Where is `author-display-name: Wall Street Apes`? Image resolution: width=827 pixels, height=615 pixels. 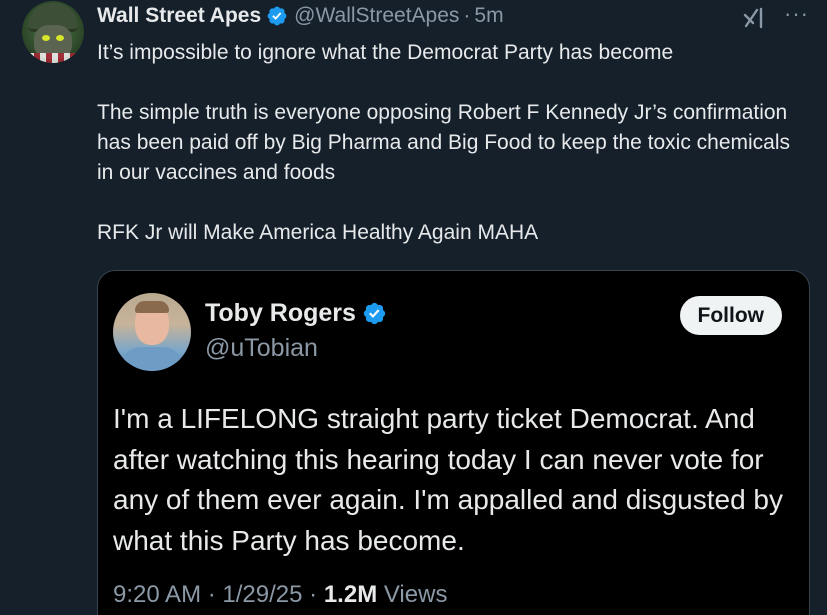
author-display-name: Wall Street Apes is located at coordinates (179, 16).